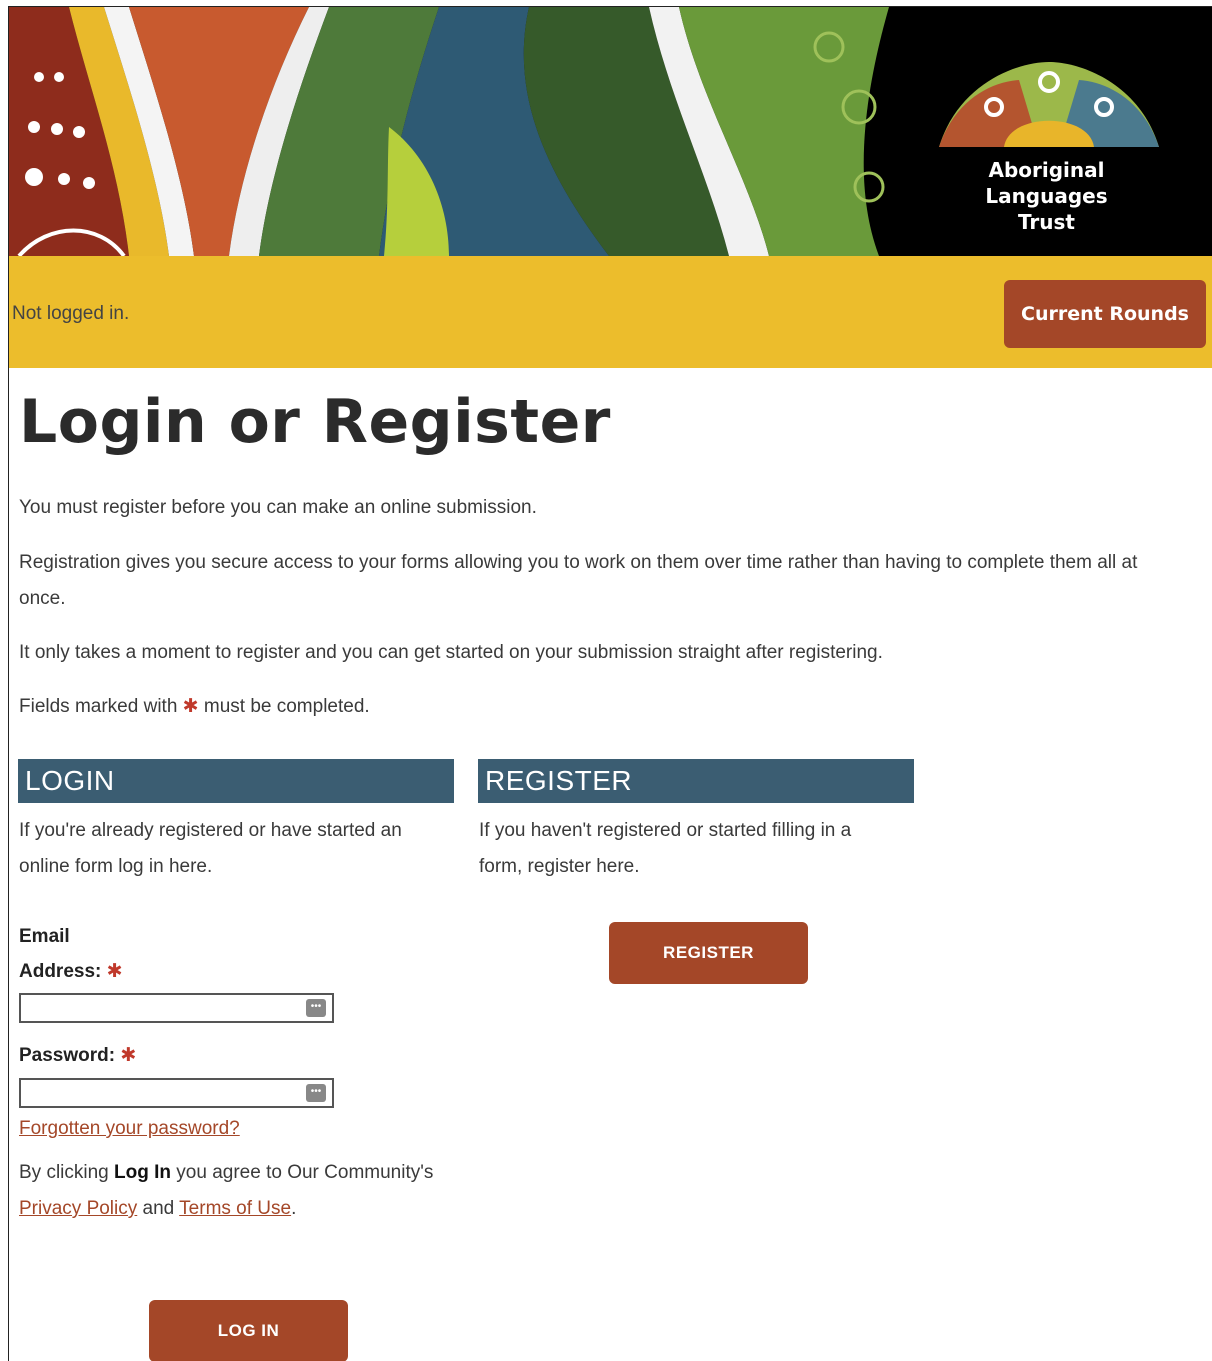 The height and width of the screenshot is (1361, 1212). What do you see at coordinates (610, 312) in the screenshot?
I see `status-bar: Not logged in. Current Rounds` at bounding box center [610, 312].